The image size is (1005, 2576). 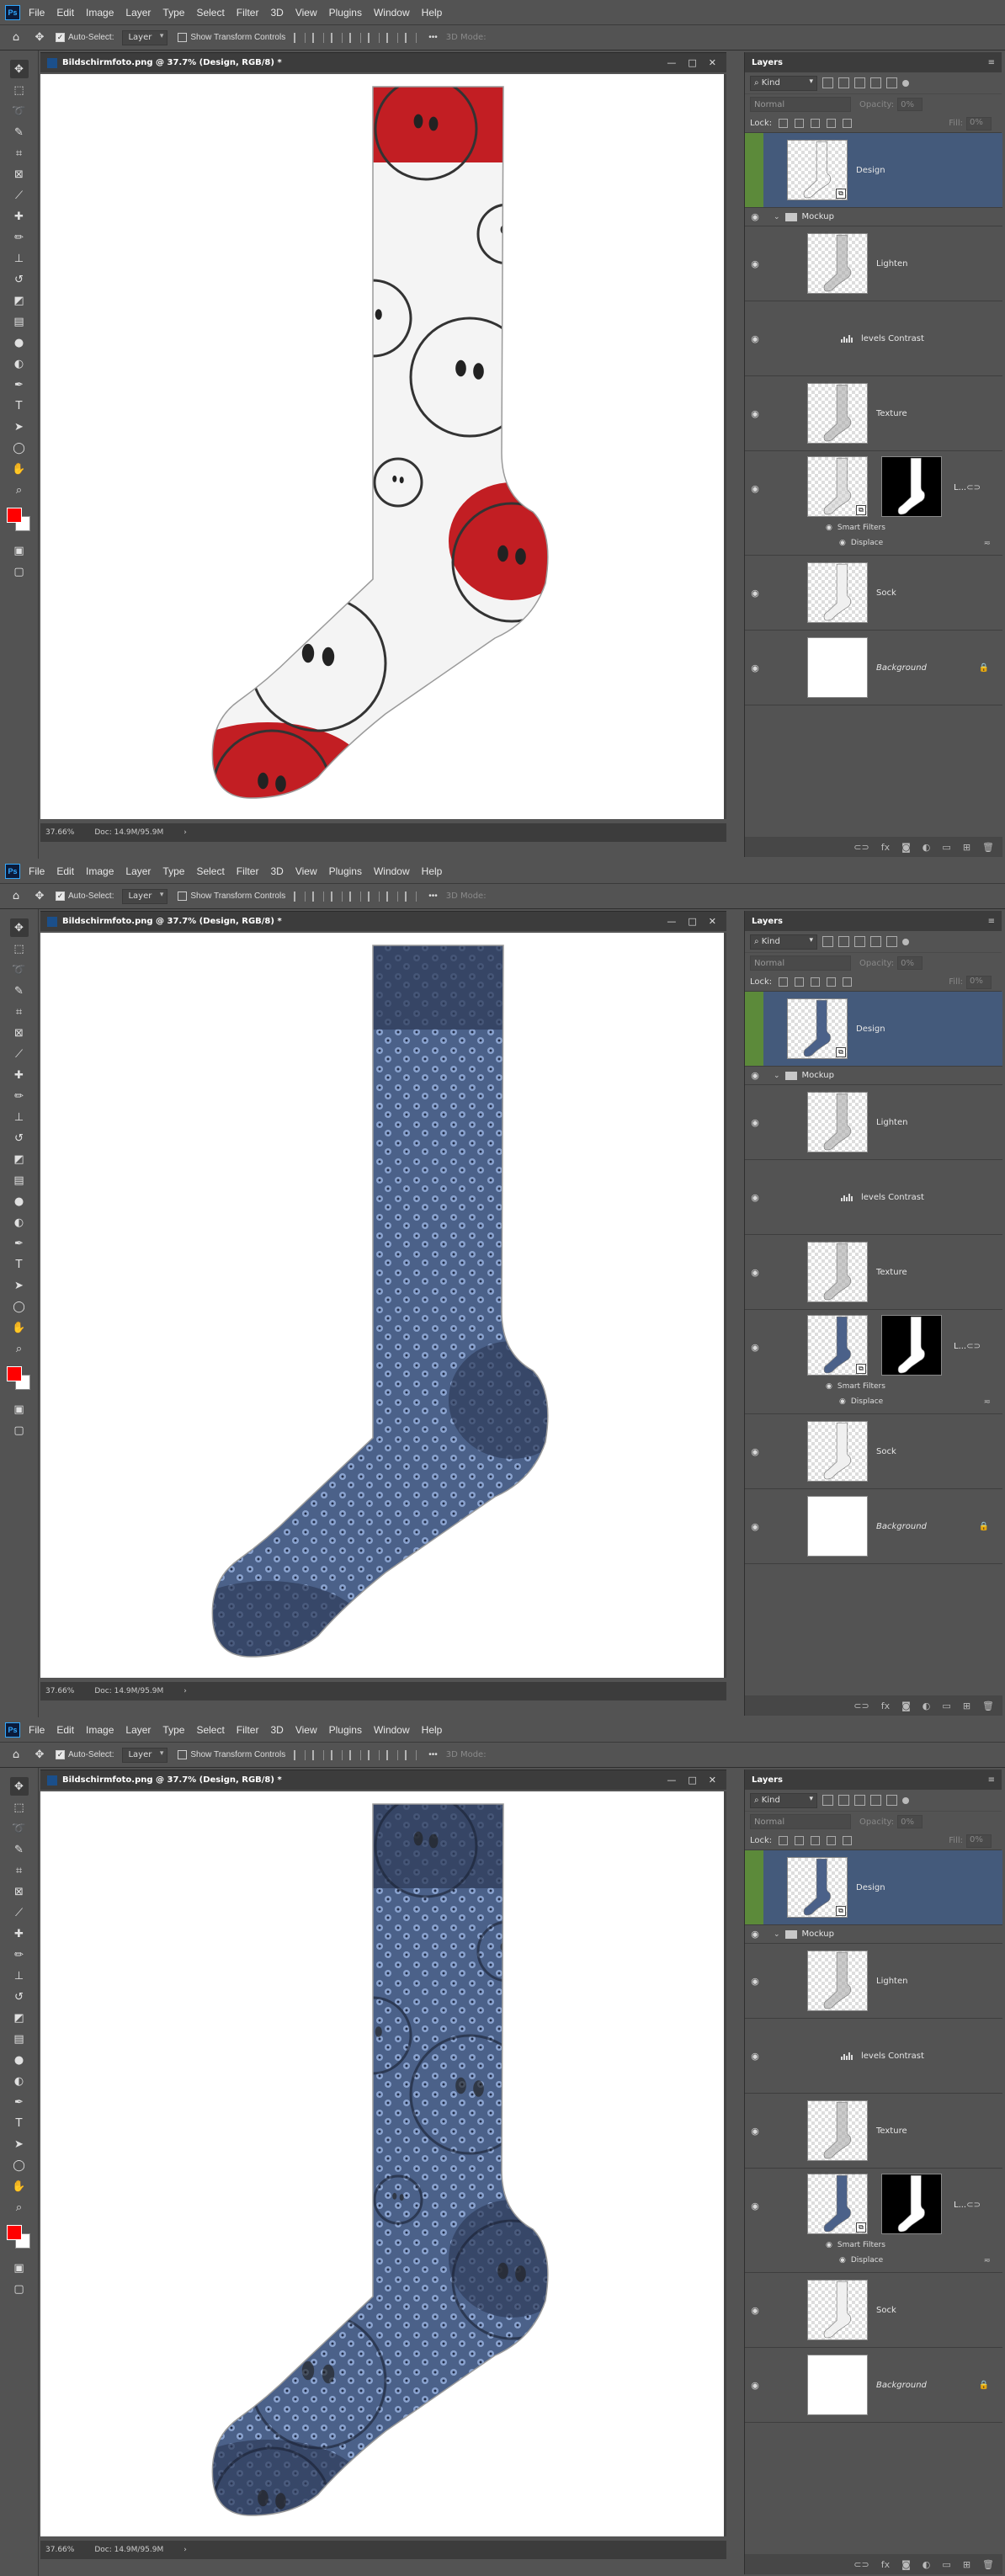 What do you see at coordinates (911, 2204) in the screenshot?
I see `layer-mask-thumbnail` at bounding box center [911, 2204].